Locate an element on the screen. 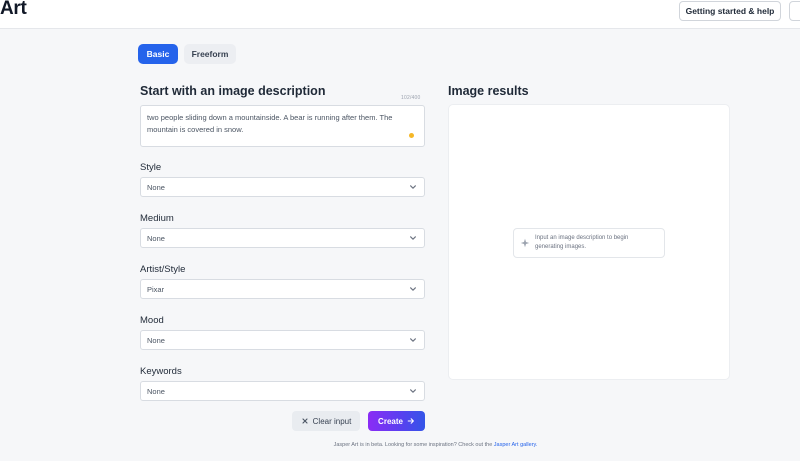  tab-freeform: Freeform is located at coordinates (210, 54).